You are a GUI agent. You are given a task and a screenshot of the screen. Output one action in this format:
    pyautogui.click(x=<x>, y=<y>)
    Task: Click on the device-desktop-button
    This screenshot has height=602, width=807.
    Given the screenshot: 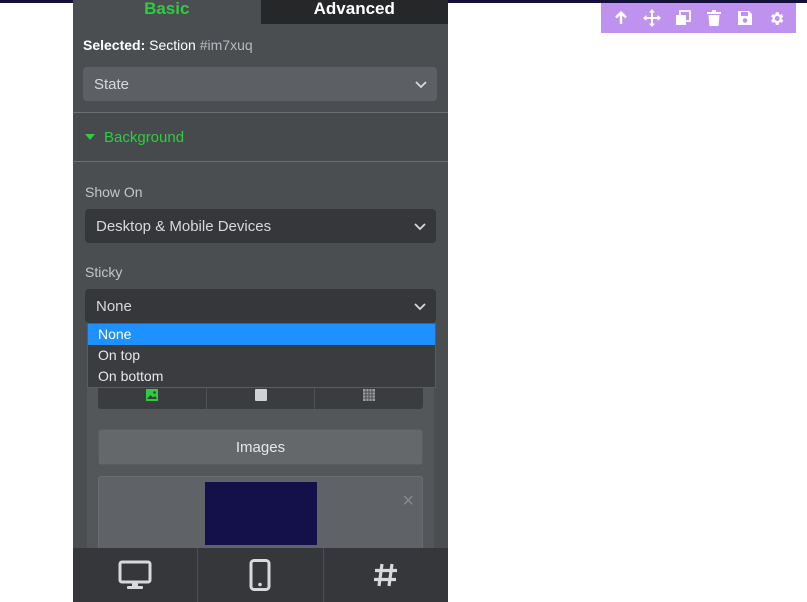 What is the action you would take?
    pyautogui.click(x=136, y=575)
    